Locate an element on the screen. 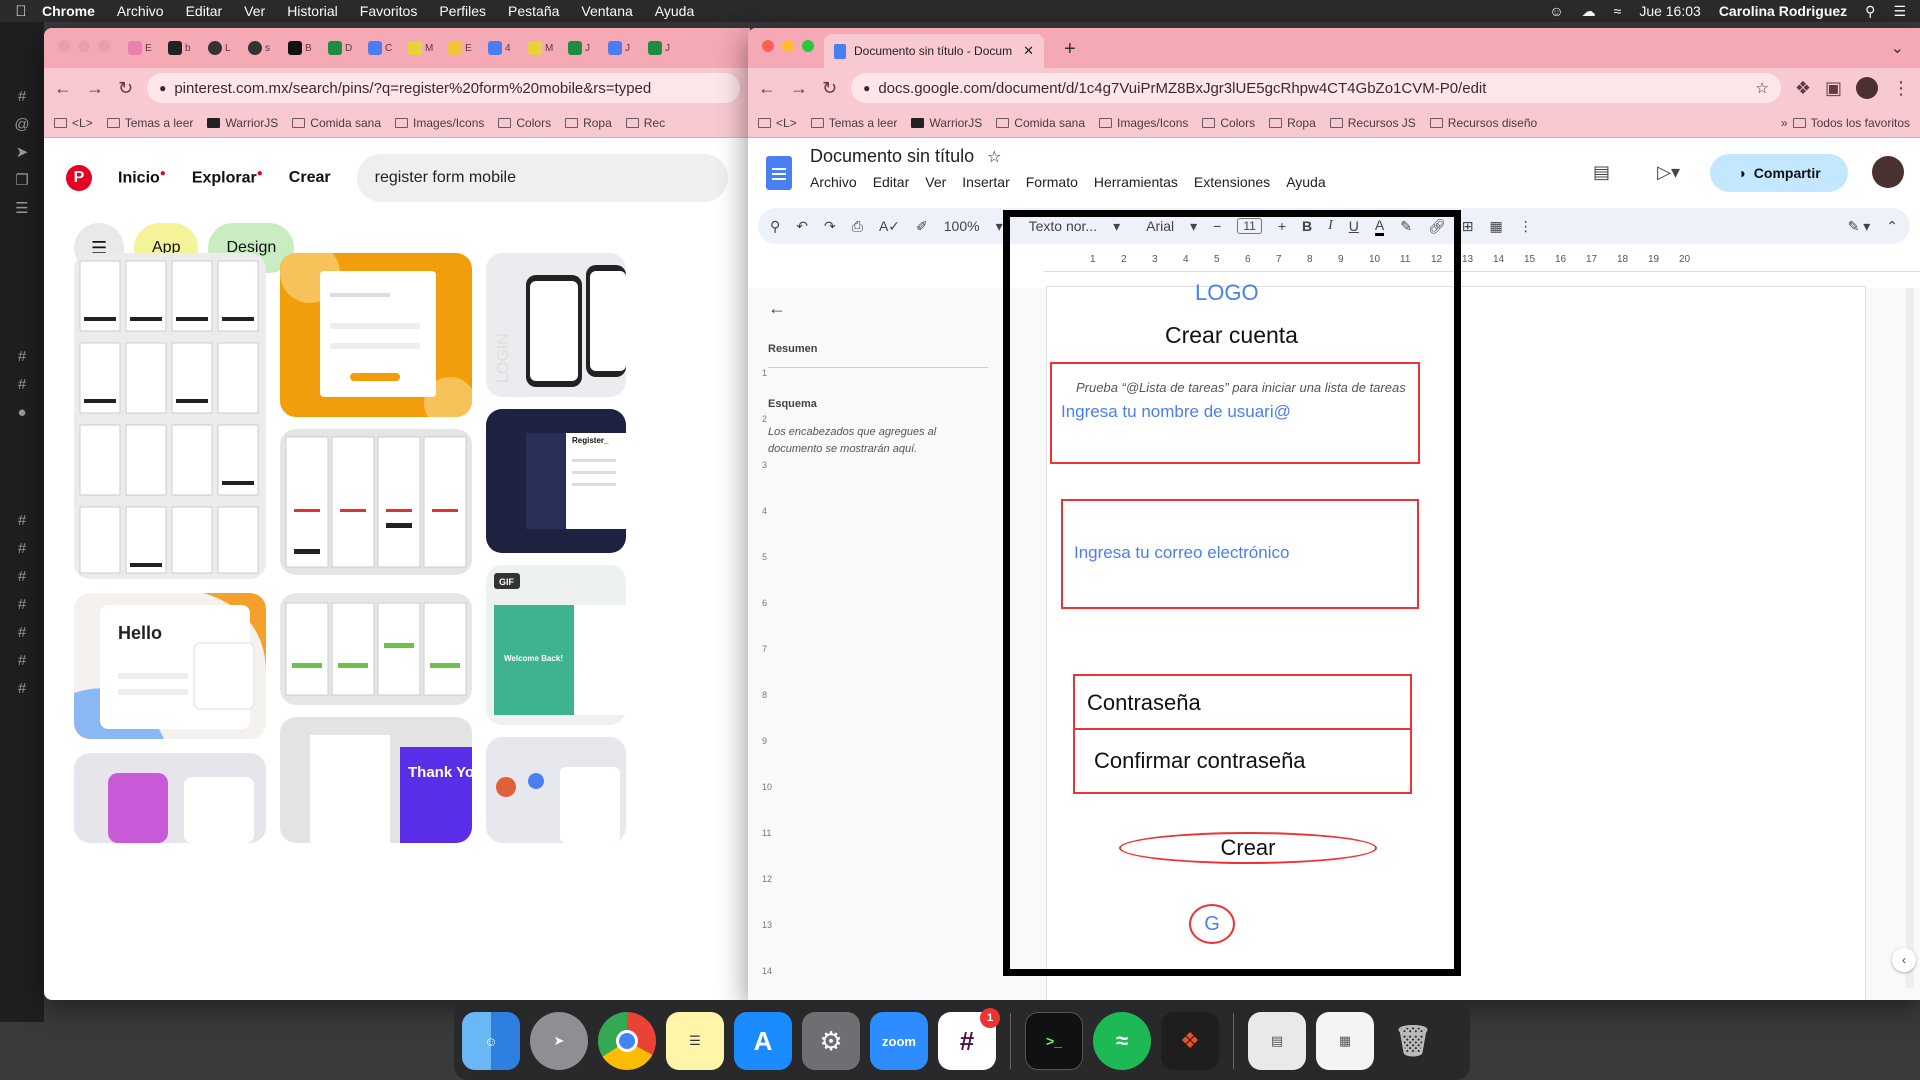  extensions-icon: ❖ is located at coordinates (1803, 88).